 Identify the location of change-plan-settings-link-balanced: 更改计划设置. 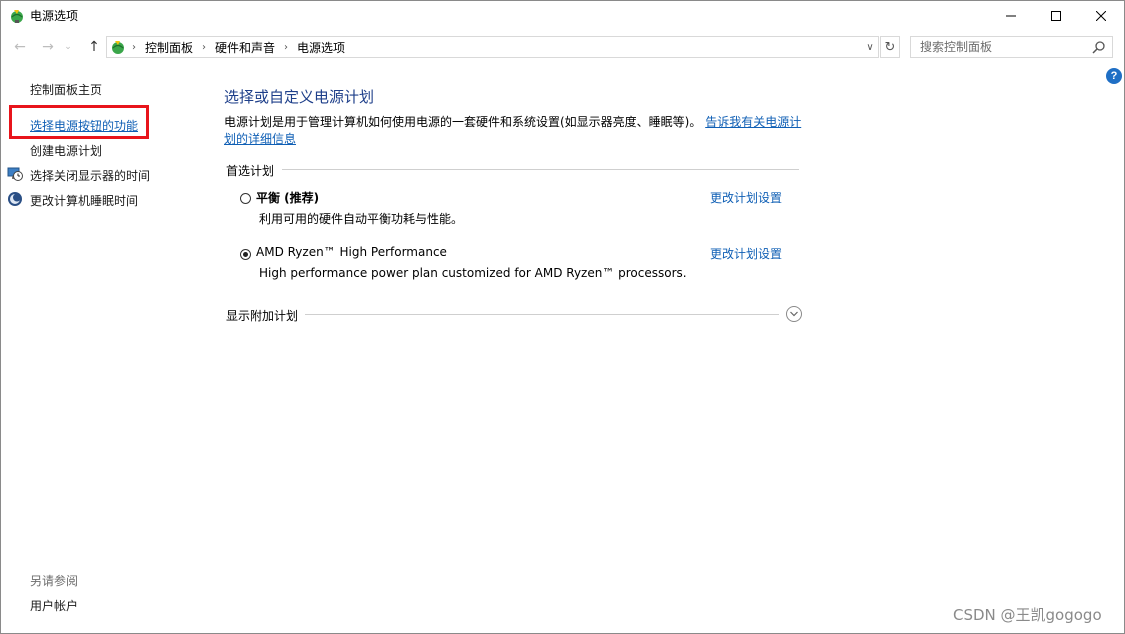
(746, 197).